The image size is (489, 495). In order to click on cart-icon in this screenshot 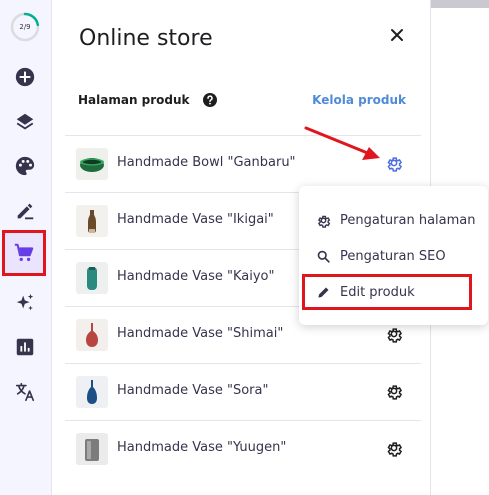, I will do `click(24, 252)`.